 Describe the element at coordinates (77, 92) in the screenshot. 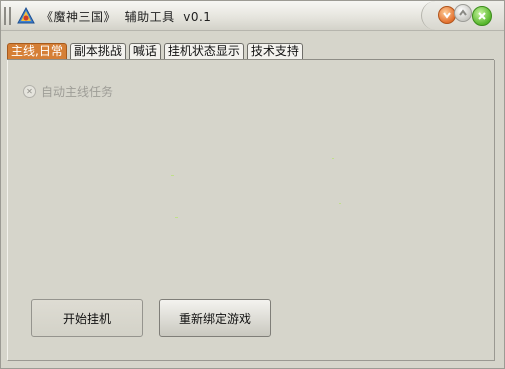

I see `auto-quest-label: 自动主线任务` at that location.